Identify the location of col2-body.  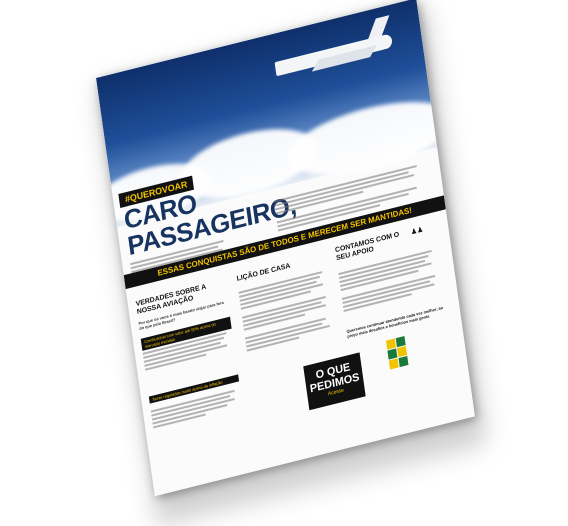
(286, 310).